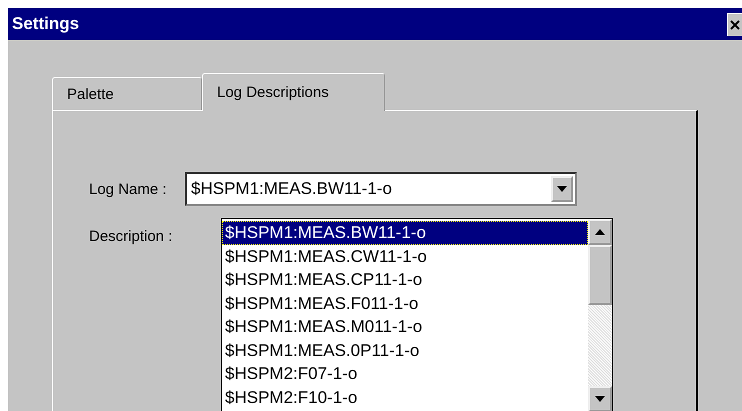  I want to click on close-icon, so click(735, 25).